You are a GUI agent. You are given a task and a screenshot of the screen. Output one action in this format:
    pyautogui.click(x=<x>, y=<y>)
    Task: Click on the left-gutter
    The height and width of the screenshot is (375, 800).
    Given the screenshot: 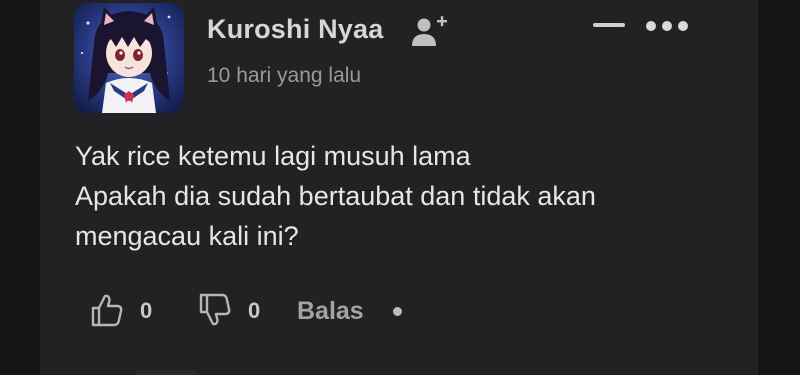 What is the action you would take?
    pyautogui.click(x=20, y=187)
    